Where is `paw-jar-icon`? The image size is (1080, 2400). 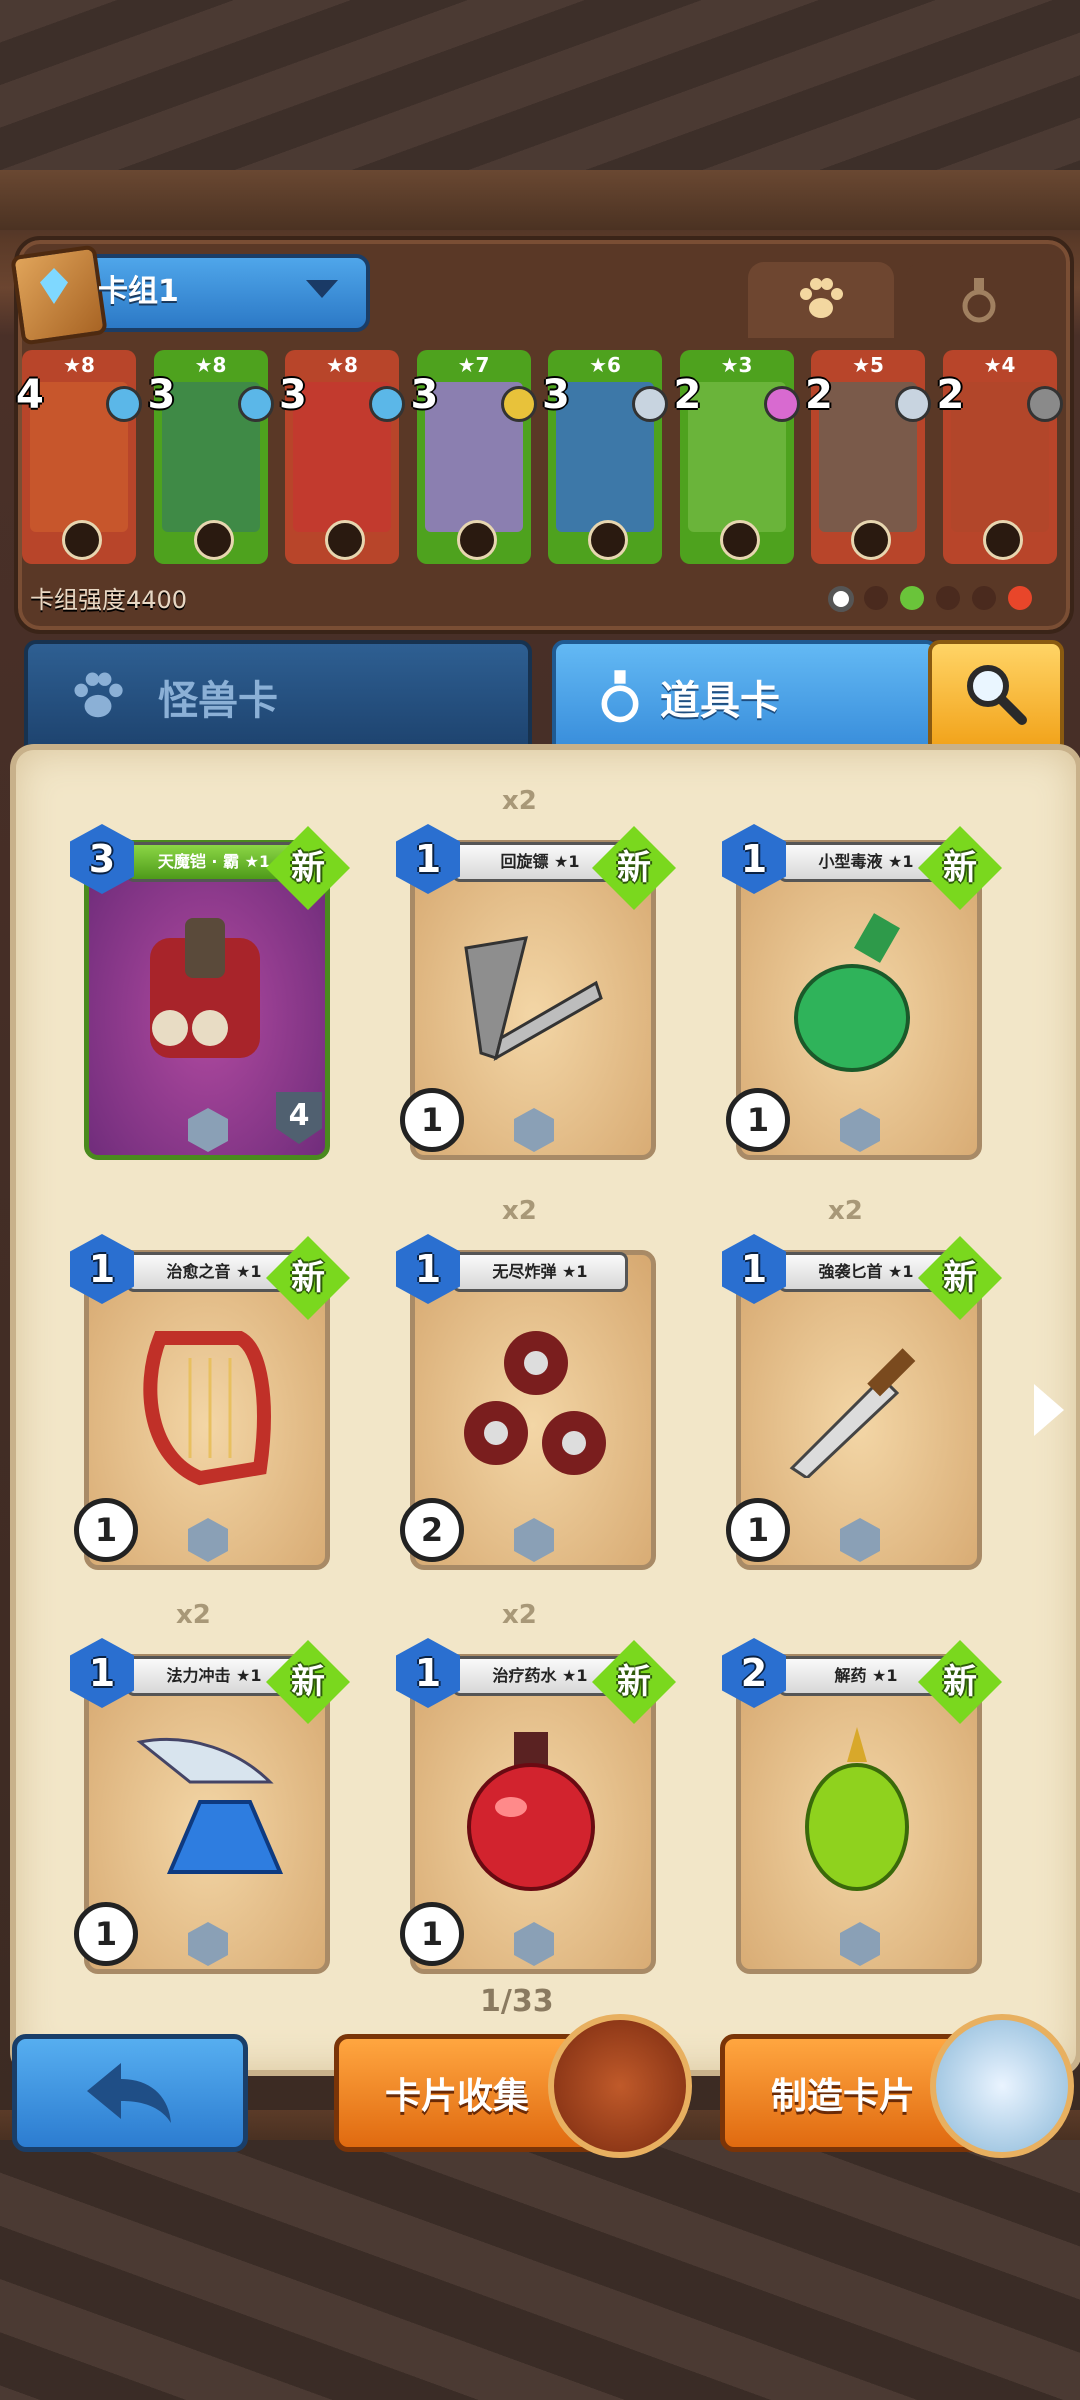
paw-jar-icon is located at coordinates (1002, 2086).